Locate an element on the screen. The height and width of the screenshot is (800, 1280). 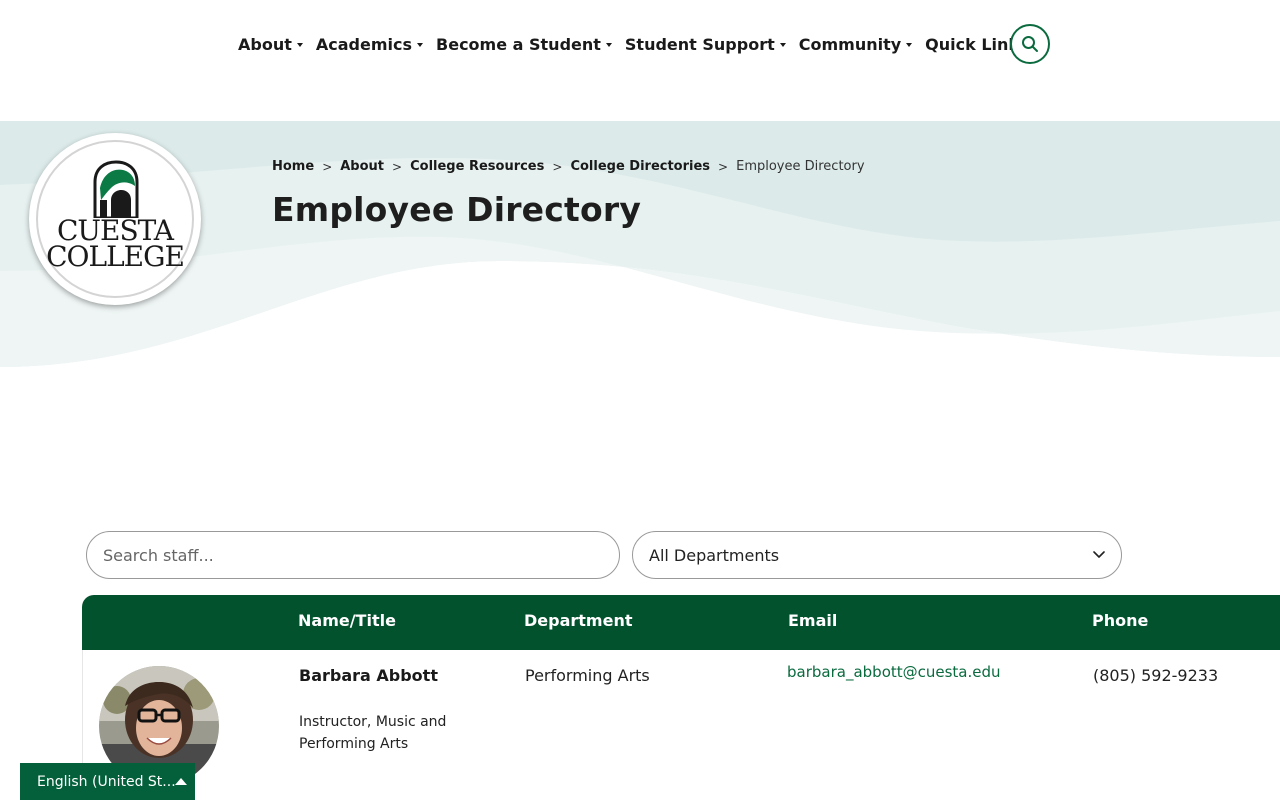
logo-line-2: COLLEGE is located at coordinates (115, 256).